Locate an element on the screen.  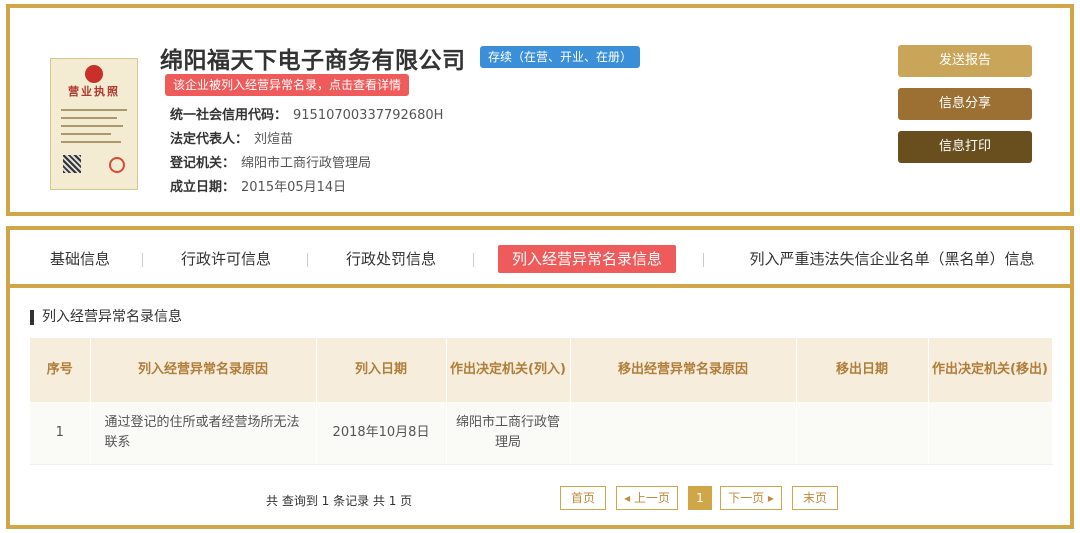
tab-admin-penalty: 行政处罚信息 is located at coordinates (391, 259).